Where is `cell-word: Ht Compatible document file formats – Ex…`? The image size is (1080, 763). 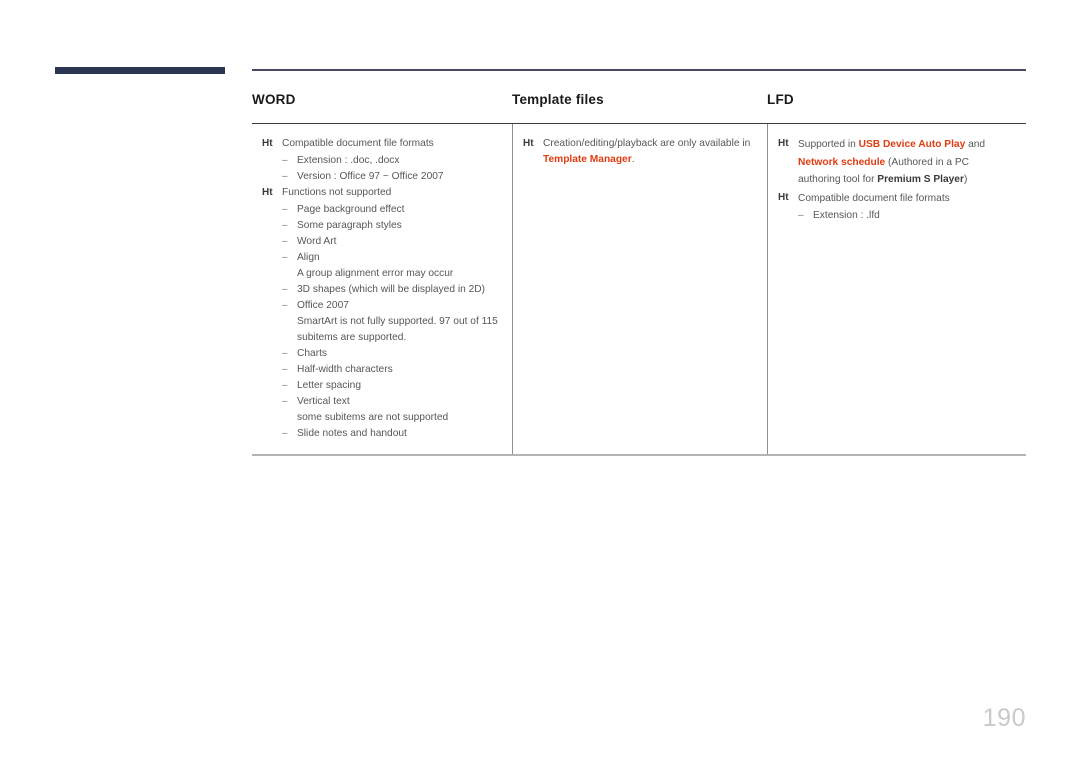
cell-word: Ht Compatible document file formats – Ex… is located at coordinates (382, 289).